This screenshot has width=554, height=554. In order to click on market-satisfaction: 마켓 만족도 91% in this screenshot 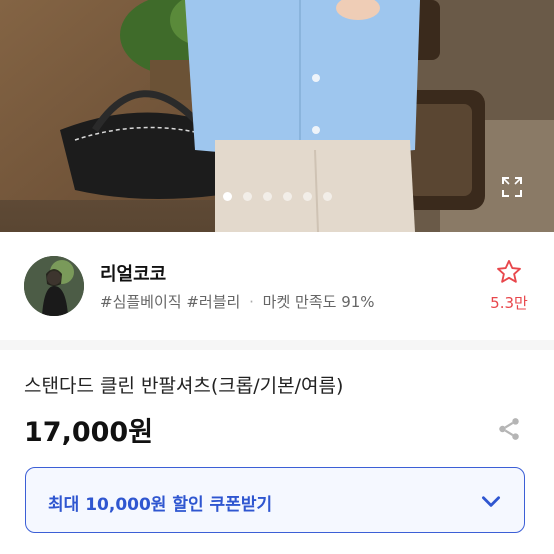, I will do `click(318, 302)`.